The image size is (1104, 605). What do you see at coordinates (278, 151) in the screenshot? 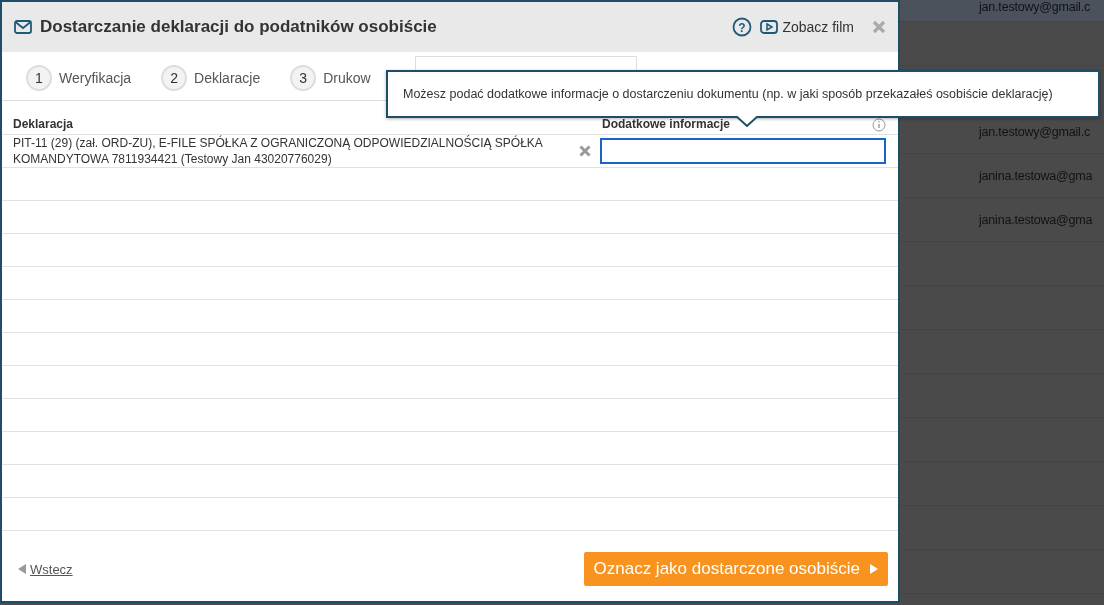
I see `declaration-cell-text: PIT-11 (29) (zał. ORD-ZU), E-FILE SPÓŁKA Z OGRANICZONĄ ODPOWIEDZIALNOŚCIĄ SPÓŁKA KOMANDYTOWA 7811934421 (Testowy Jan 43020776029)` at bounding box center [278, 151].